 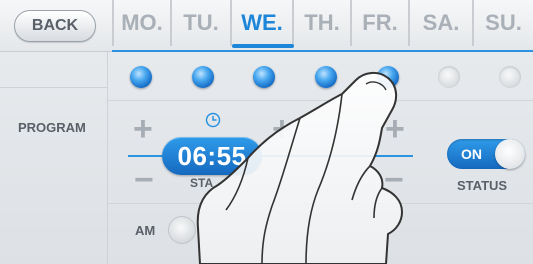 What do you see at coordinates (471, 154) in the screenshot?
I see `toggle-on-label: ON` at bounding box center [471, 154].